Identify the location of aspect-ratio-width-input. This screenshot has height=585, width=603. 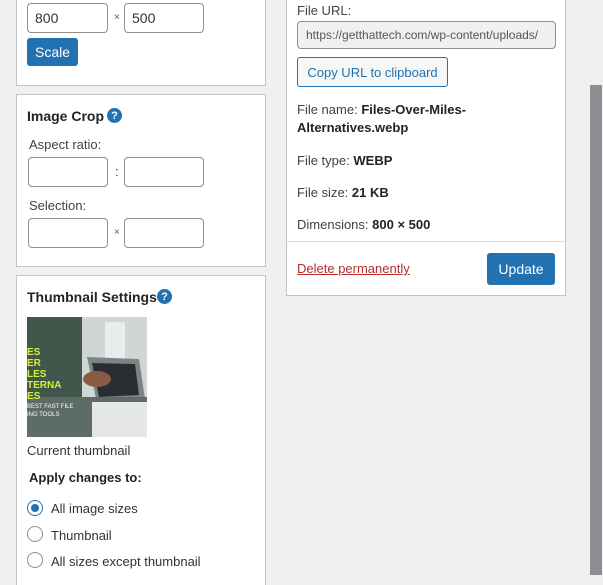
(68, 172).